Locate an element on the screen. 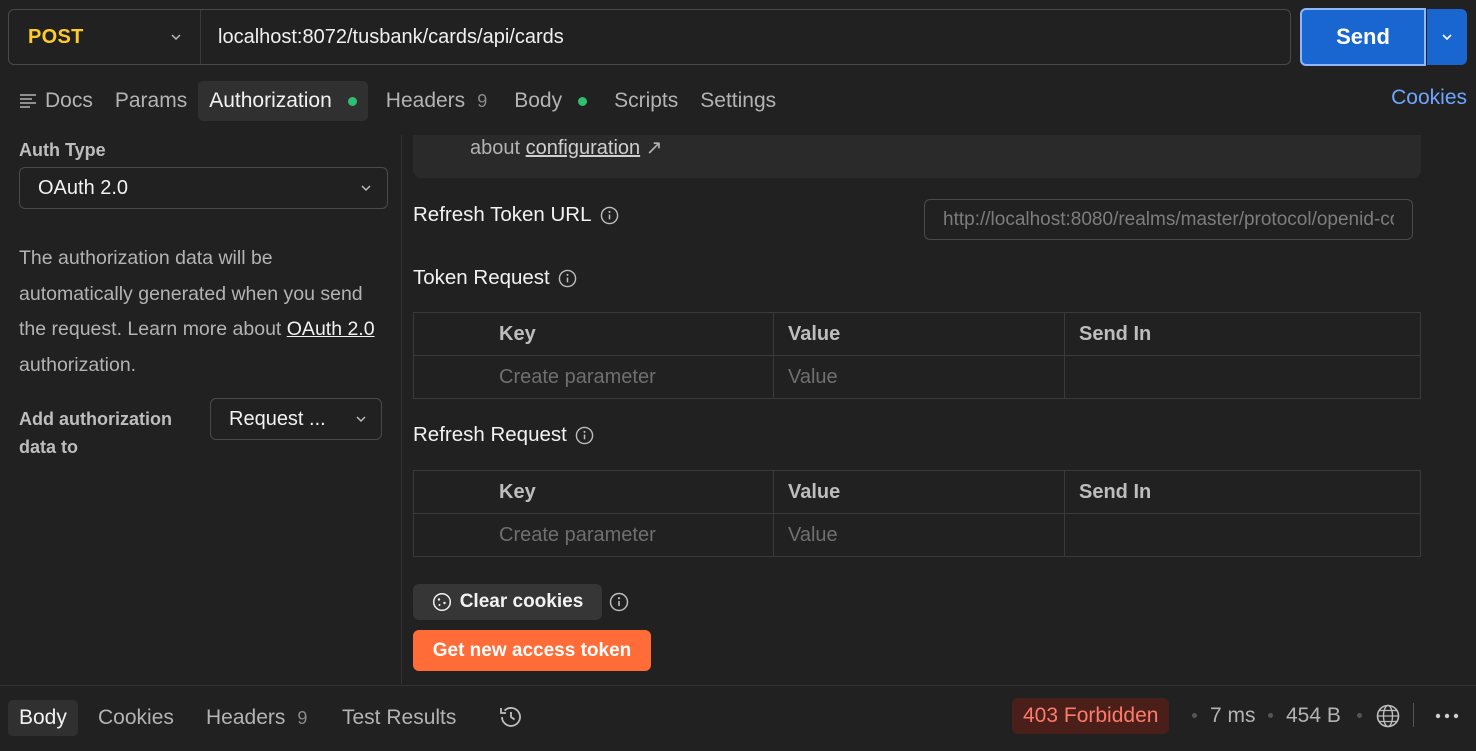  token-request-table: Key Value Send In Create parameter Value is located at coordinates (917, 355).